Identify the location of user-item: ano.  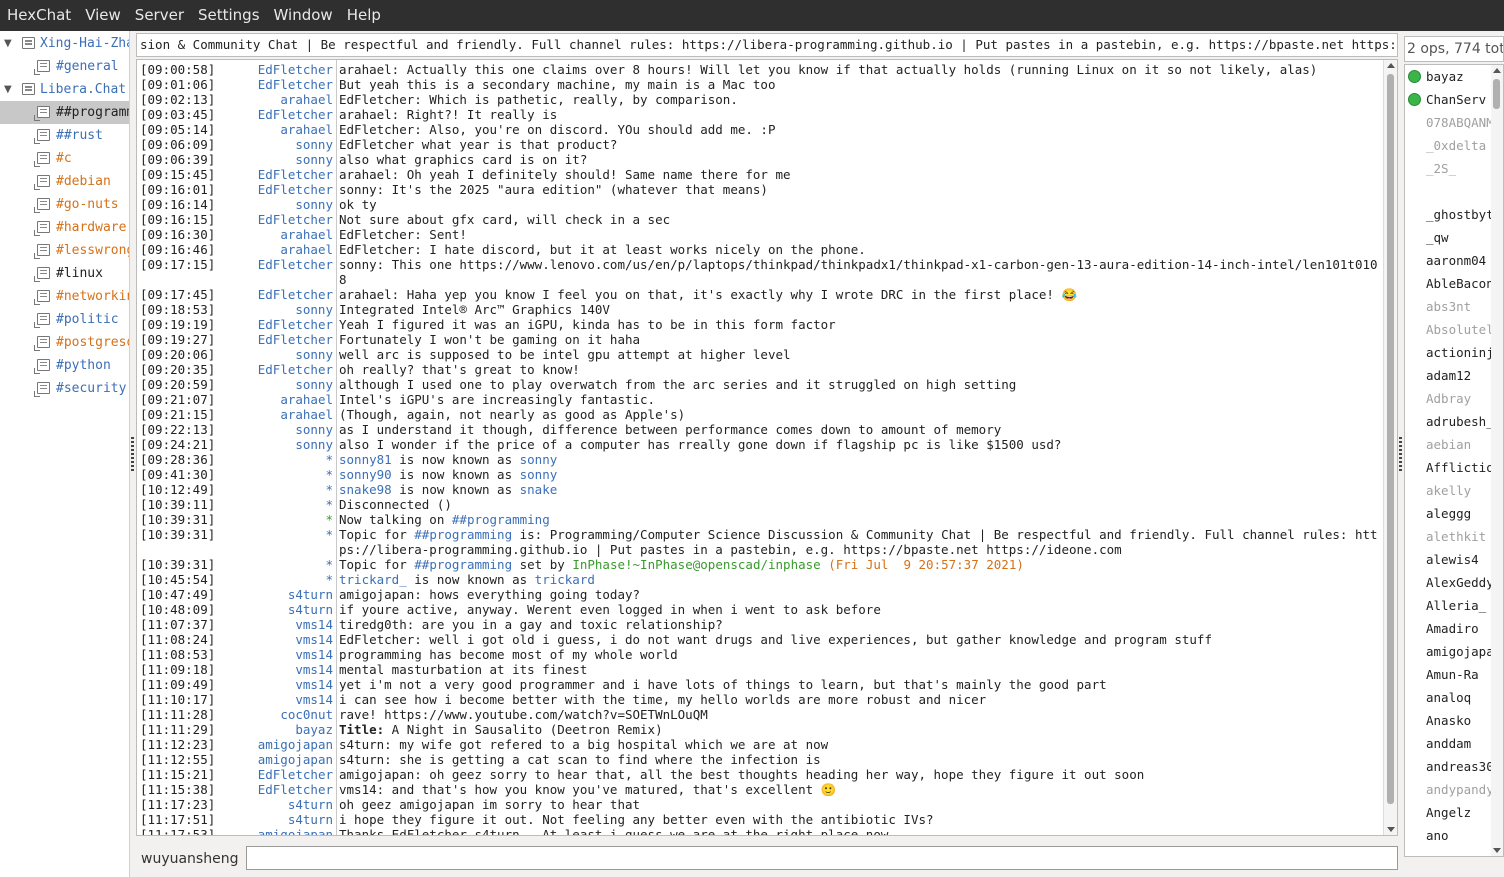
(1454, 835).